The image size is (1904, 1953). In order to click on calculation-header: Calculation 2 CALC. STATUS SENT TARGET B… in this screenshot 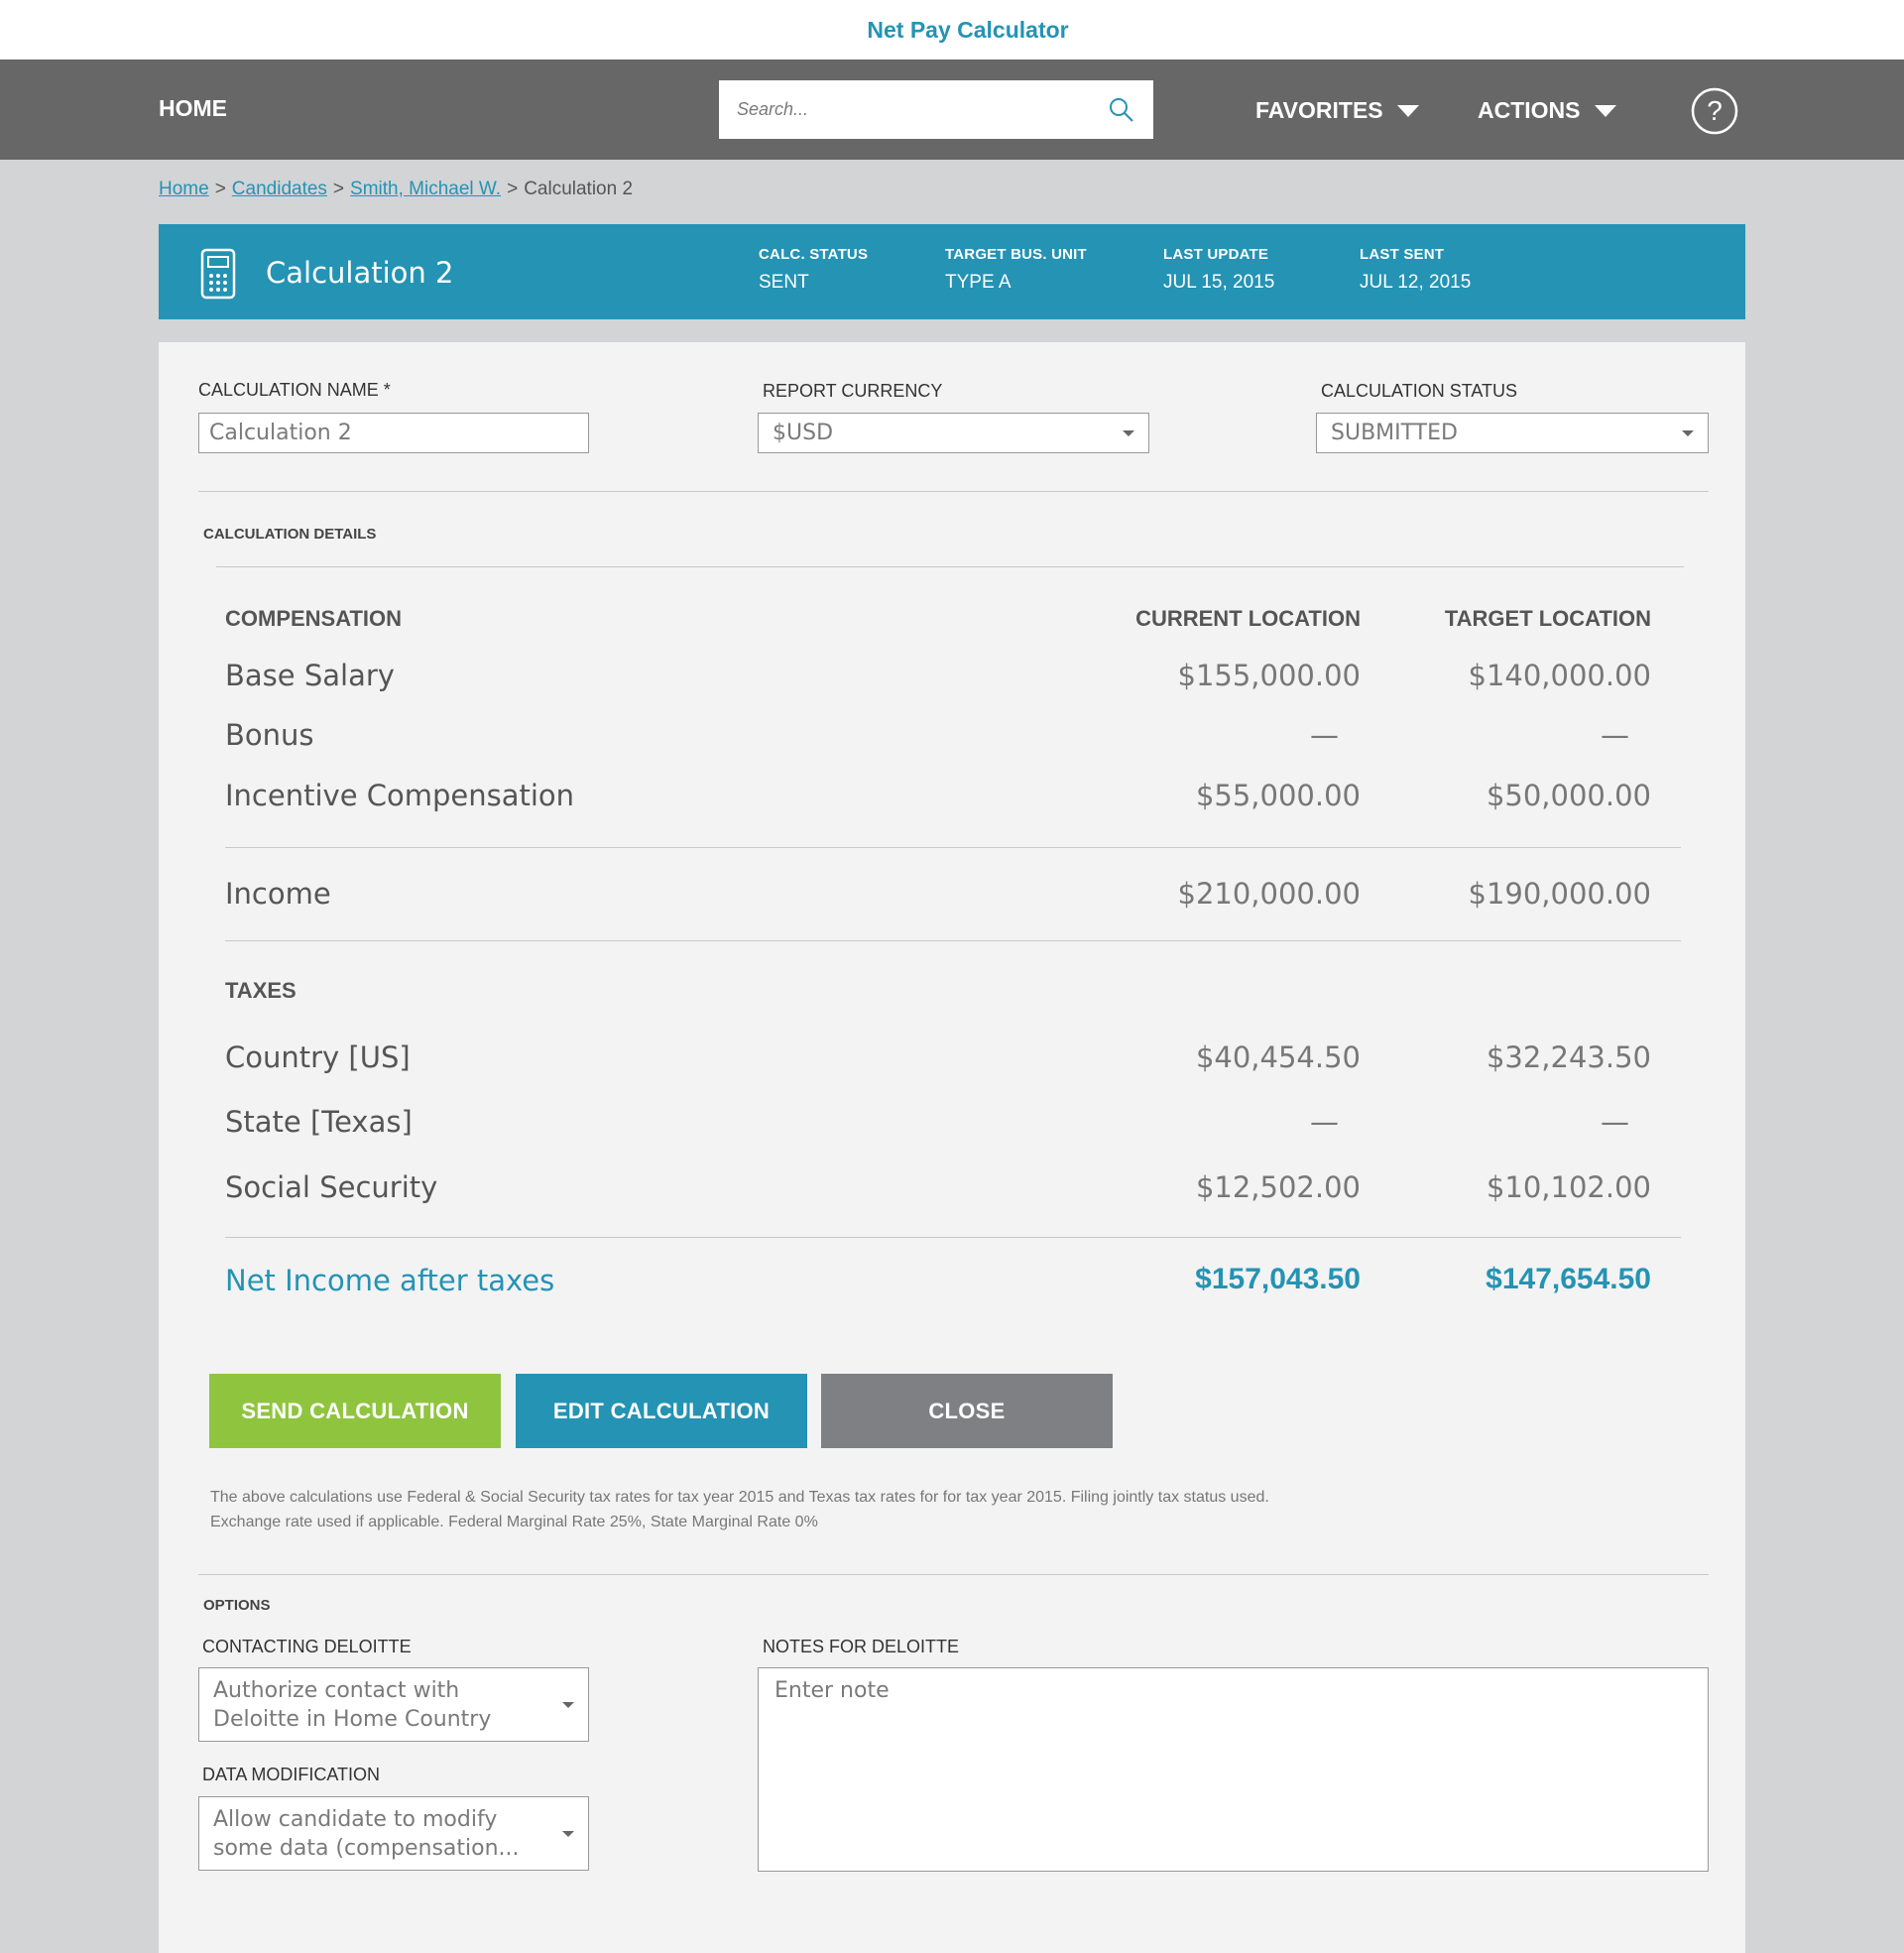, I will do `click(952, 272)`.